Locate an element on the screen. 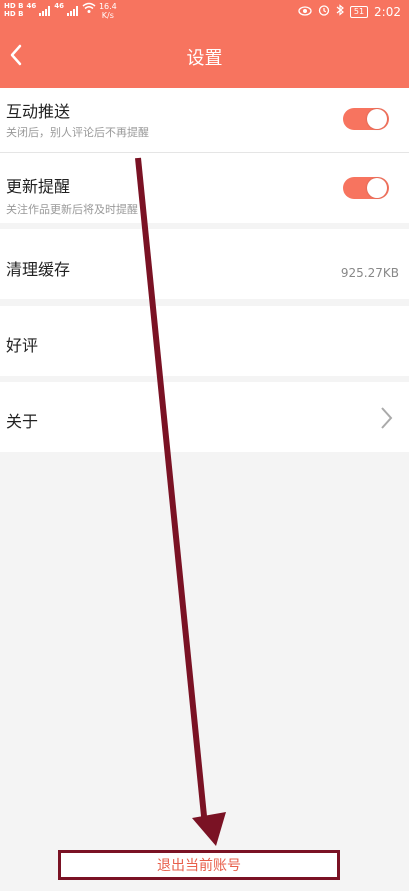 The width and height of the screenshot is (409, 891). setting-row-about: 关于 is located at coordinates (204, 417).